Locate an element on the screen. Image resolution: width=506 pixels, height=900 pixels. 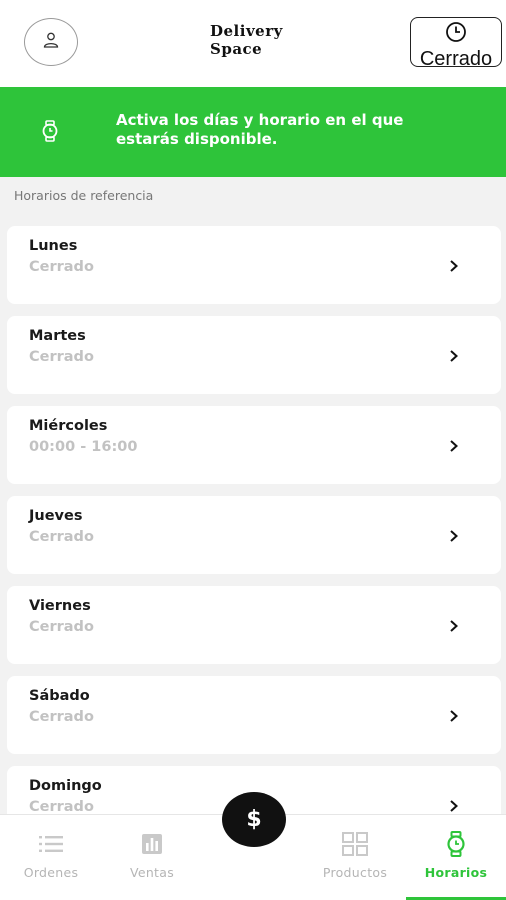
nav-item-ordenes: Ordenes is located at coordinates (51, 857).